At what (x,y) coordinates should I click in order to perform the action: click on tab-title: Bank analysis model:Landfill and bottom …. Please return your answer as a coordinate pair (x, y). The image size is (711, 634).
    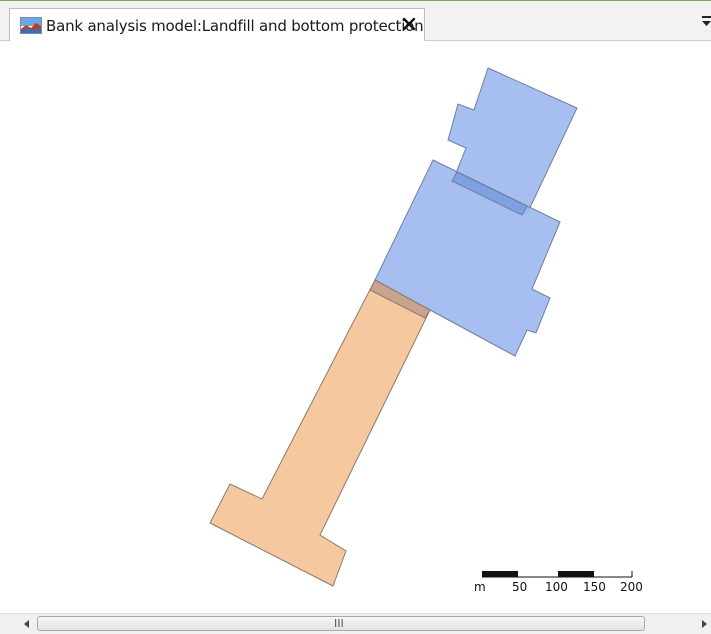
    Looking at the image, I should click on (235, 26).